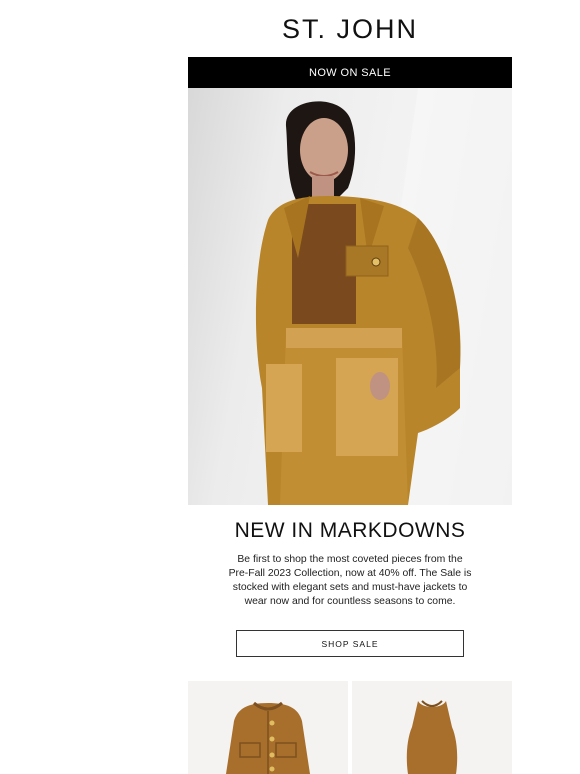  I want to click on shop-sale-button: SHOP SALE, so click(350, 643).